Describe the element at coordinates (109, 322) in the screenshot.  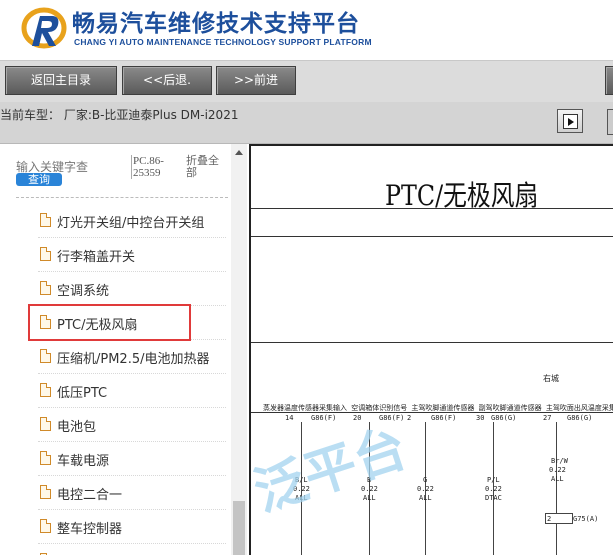
I see `selected-item-highlight` at that location.